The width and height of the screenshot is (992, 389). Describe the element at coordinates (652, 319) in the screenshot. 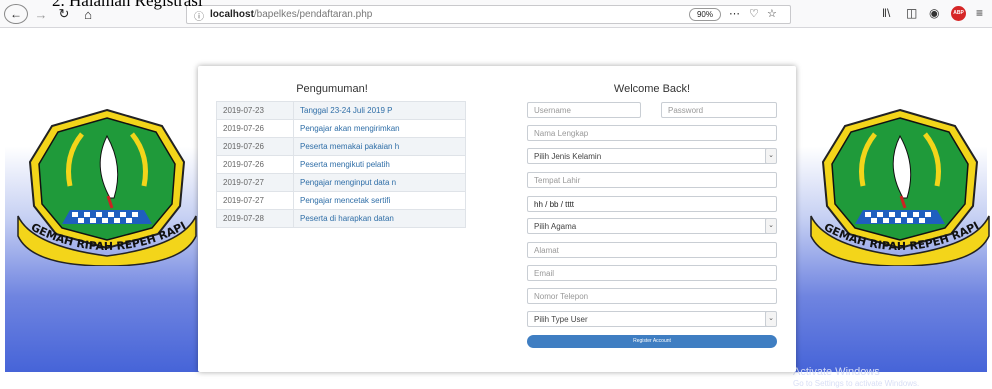

I see `usertype-select: Pilih Type User ⌄` at that location.